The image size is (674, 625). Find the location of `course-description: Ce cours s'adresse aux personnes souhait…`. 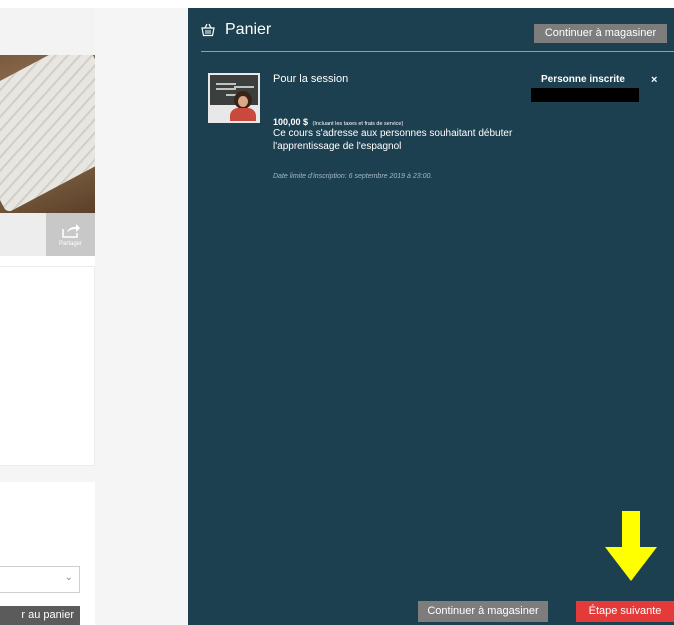

course-description: Ce cours s'adresse aux personnes souhait… is located at coordinates (393, 140).